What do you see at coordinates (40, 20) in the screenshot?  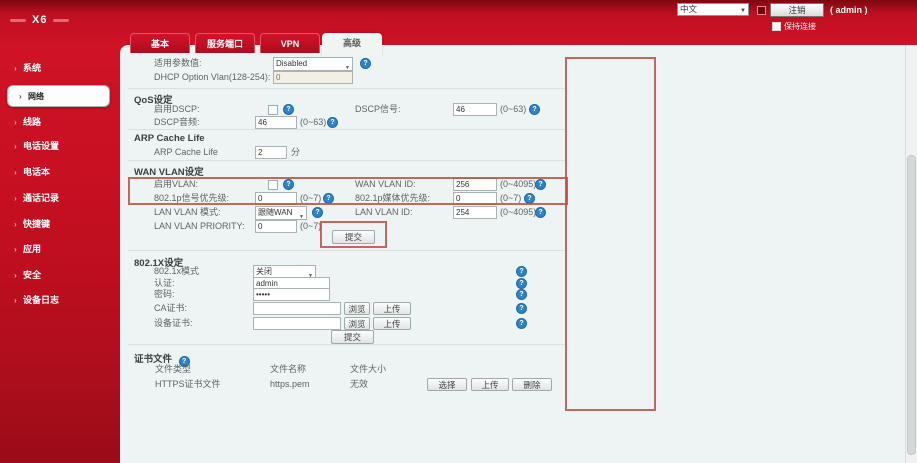 I see `logo-text: X6` at bounding box center [40, 20].